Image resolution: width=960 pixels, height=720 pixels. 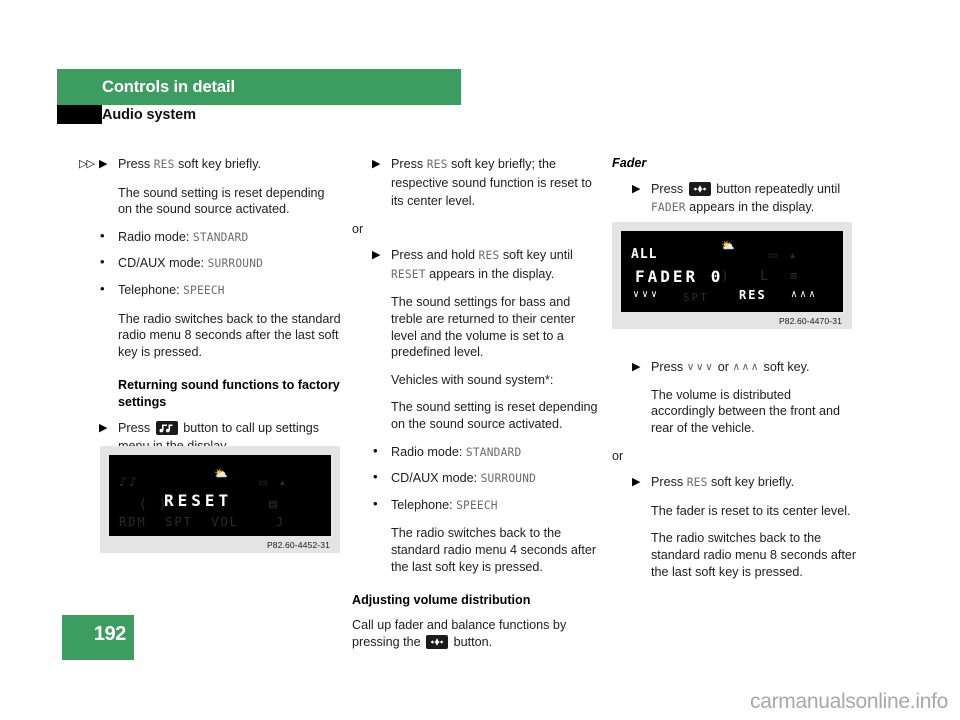 What do you see at coordinates (644, 254) in the screenshot?
I see `display-text-all: ALL` at bounding box center [644, 254].